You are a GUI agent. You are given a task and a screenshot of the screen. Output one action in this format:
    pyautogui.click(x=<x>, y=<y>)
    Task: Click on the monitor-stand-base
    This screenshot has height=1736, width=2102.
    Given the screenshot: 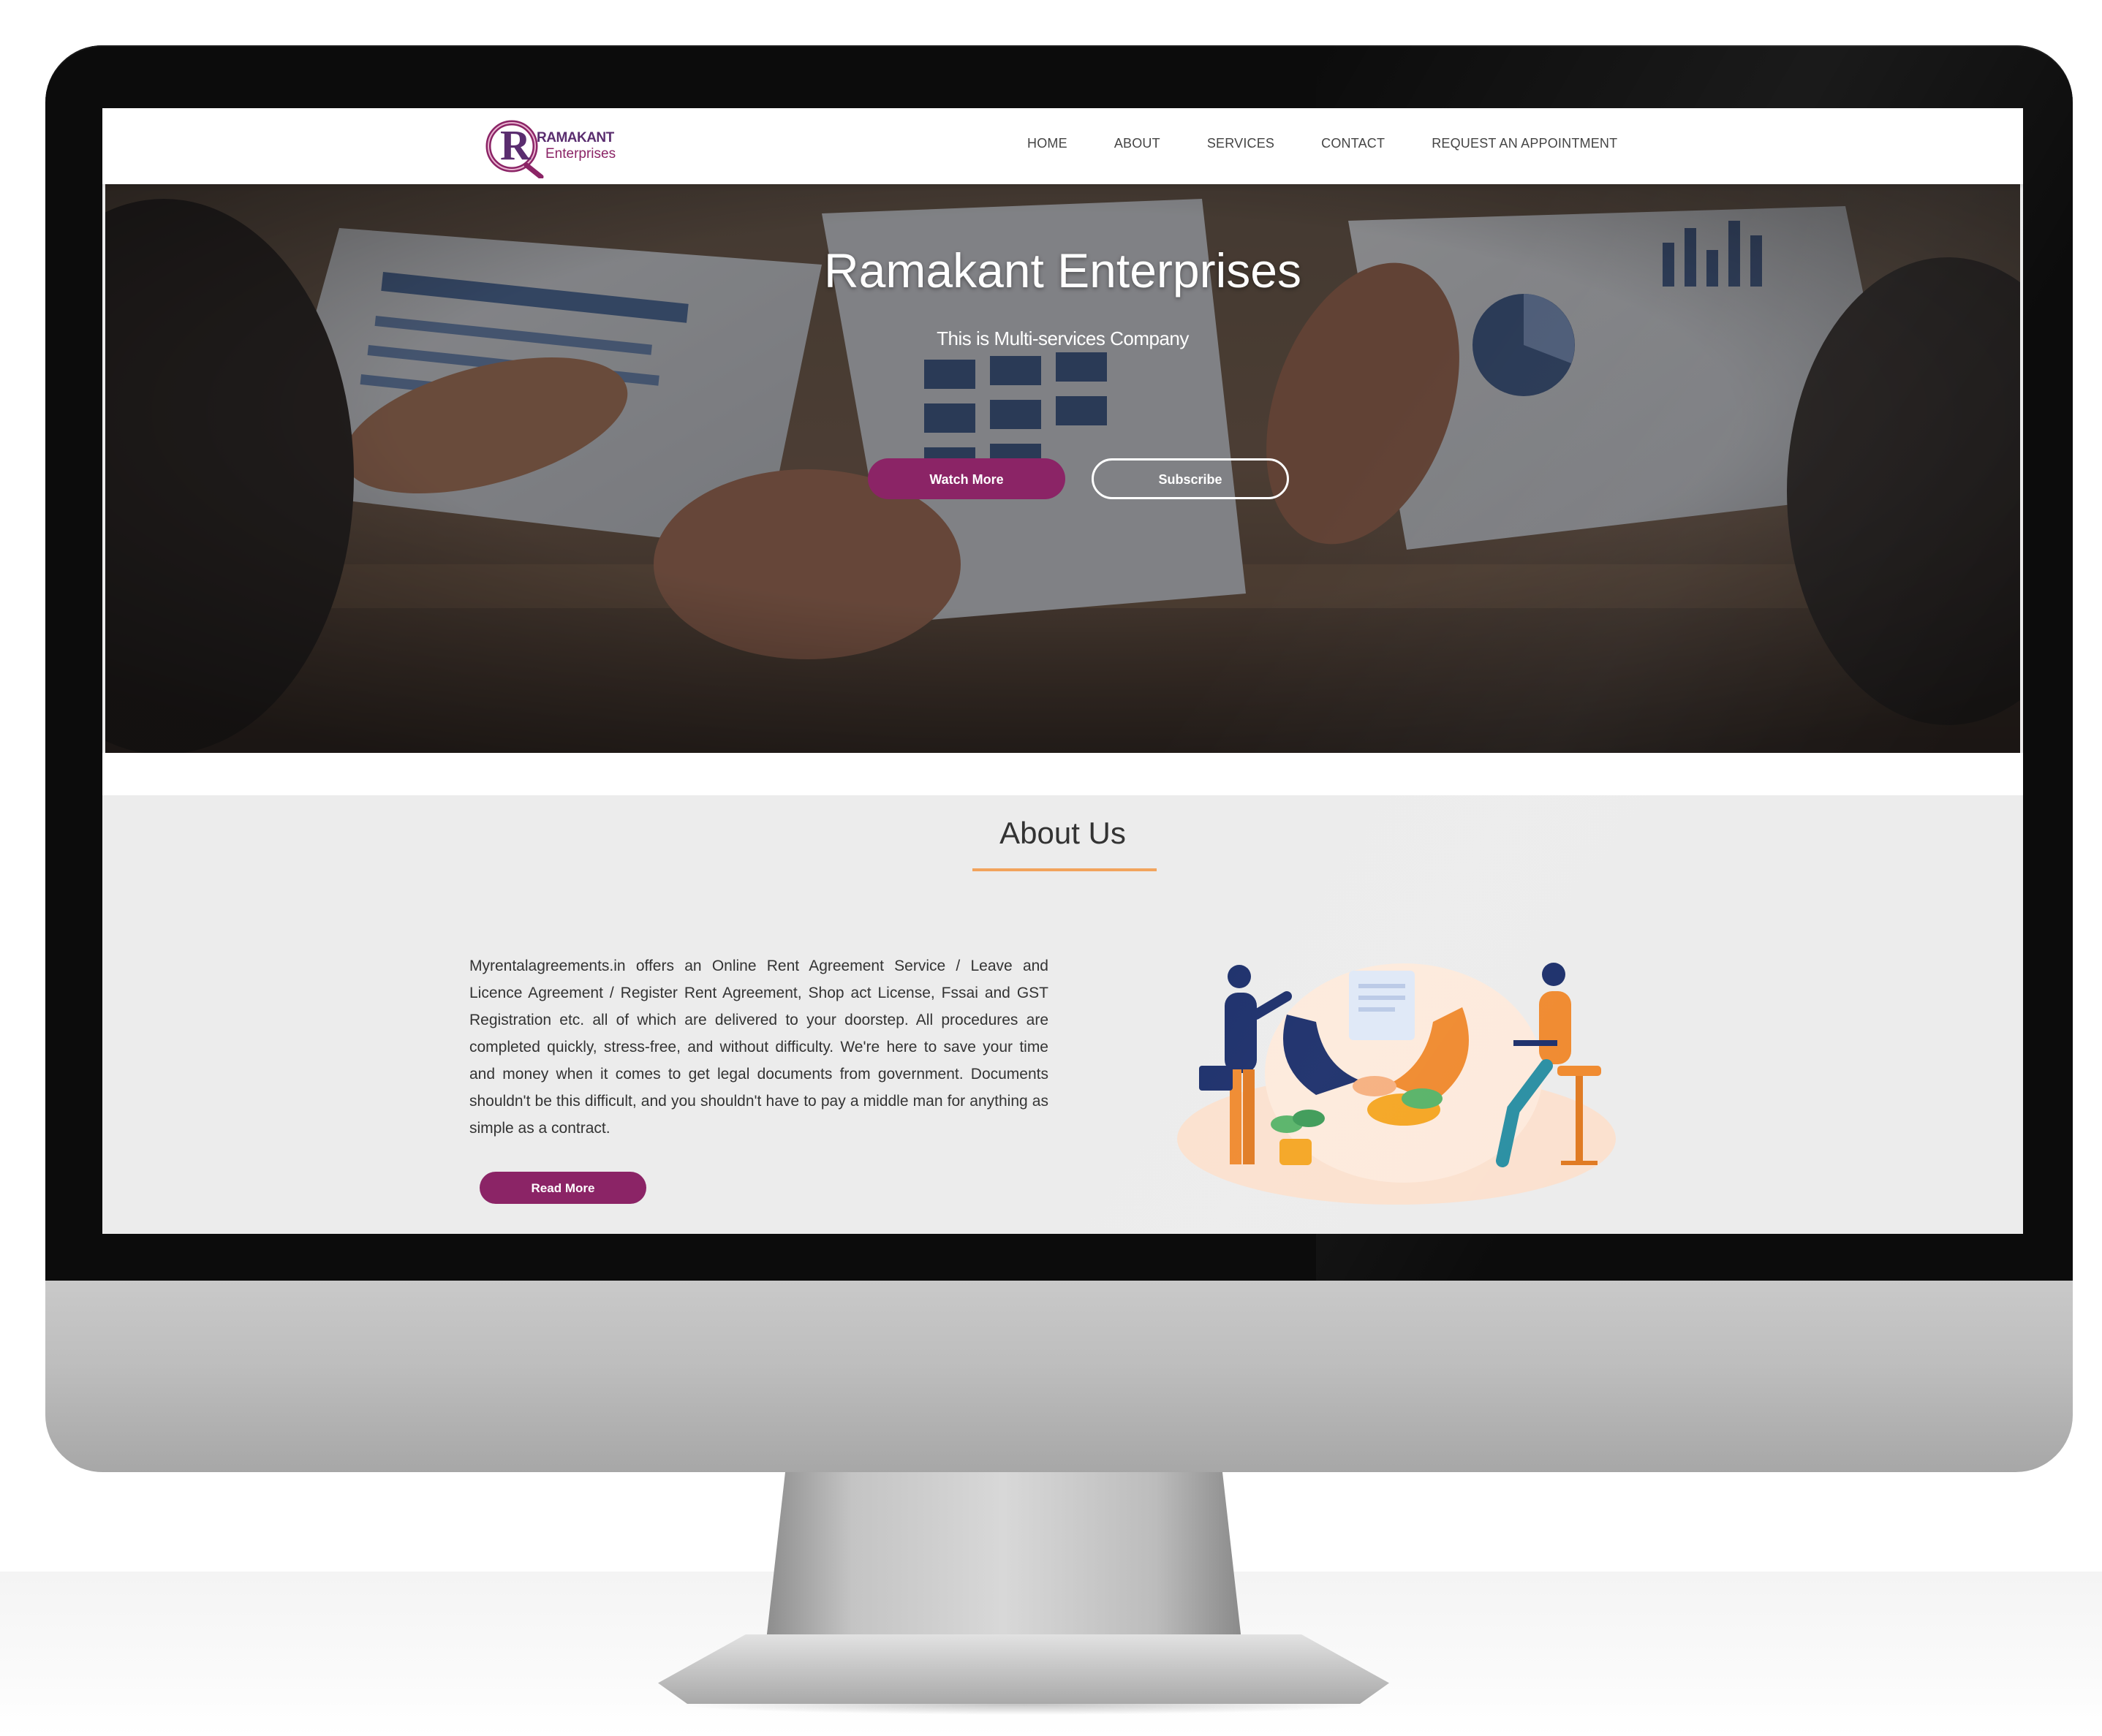 What is the action you would take?
    pyautogui.click(x=1023, y=1669)
    